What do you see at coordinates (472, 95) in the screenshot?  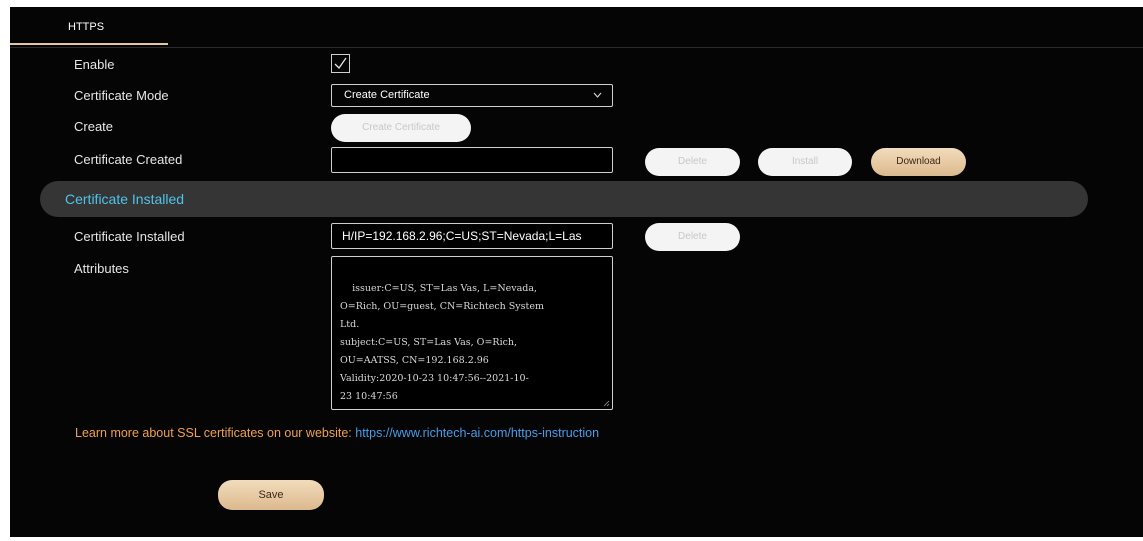 I see `certificate-mode-select: Create Certificate` at bounding box center [472, 95].